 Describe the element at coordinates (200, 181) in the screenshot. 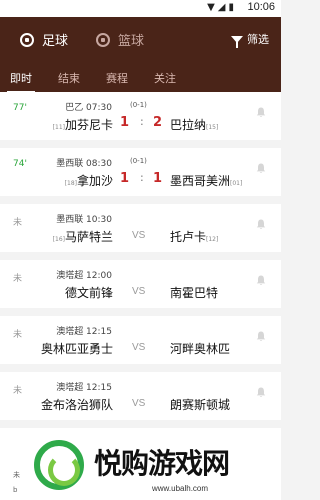

I see `away-team-name: 墨西哥美洲` at that location.